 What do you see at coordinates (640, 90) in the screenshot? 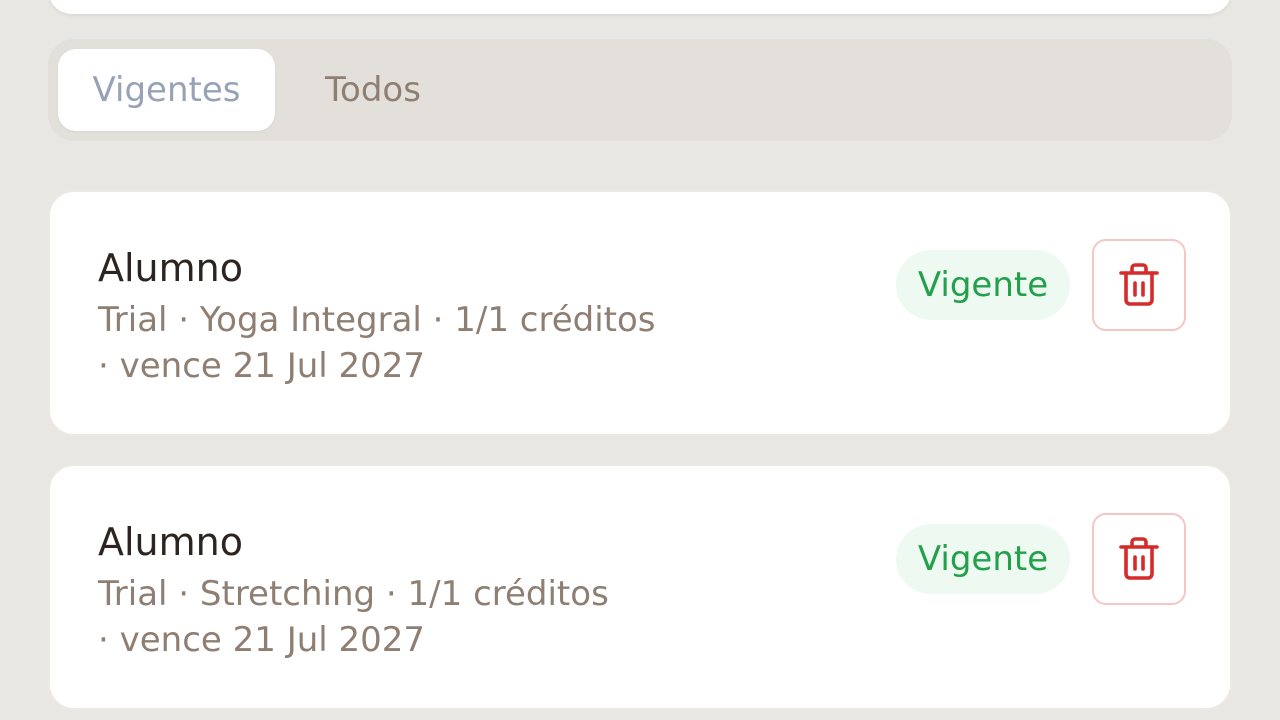
I see `filter-tabs: Vigentes Todos` at bounding box center [640, 90].